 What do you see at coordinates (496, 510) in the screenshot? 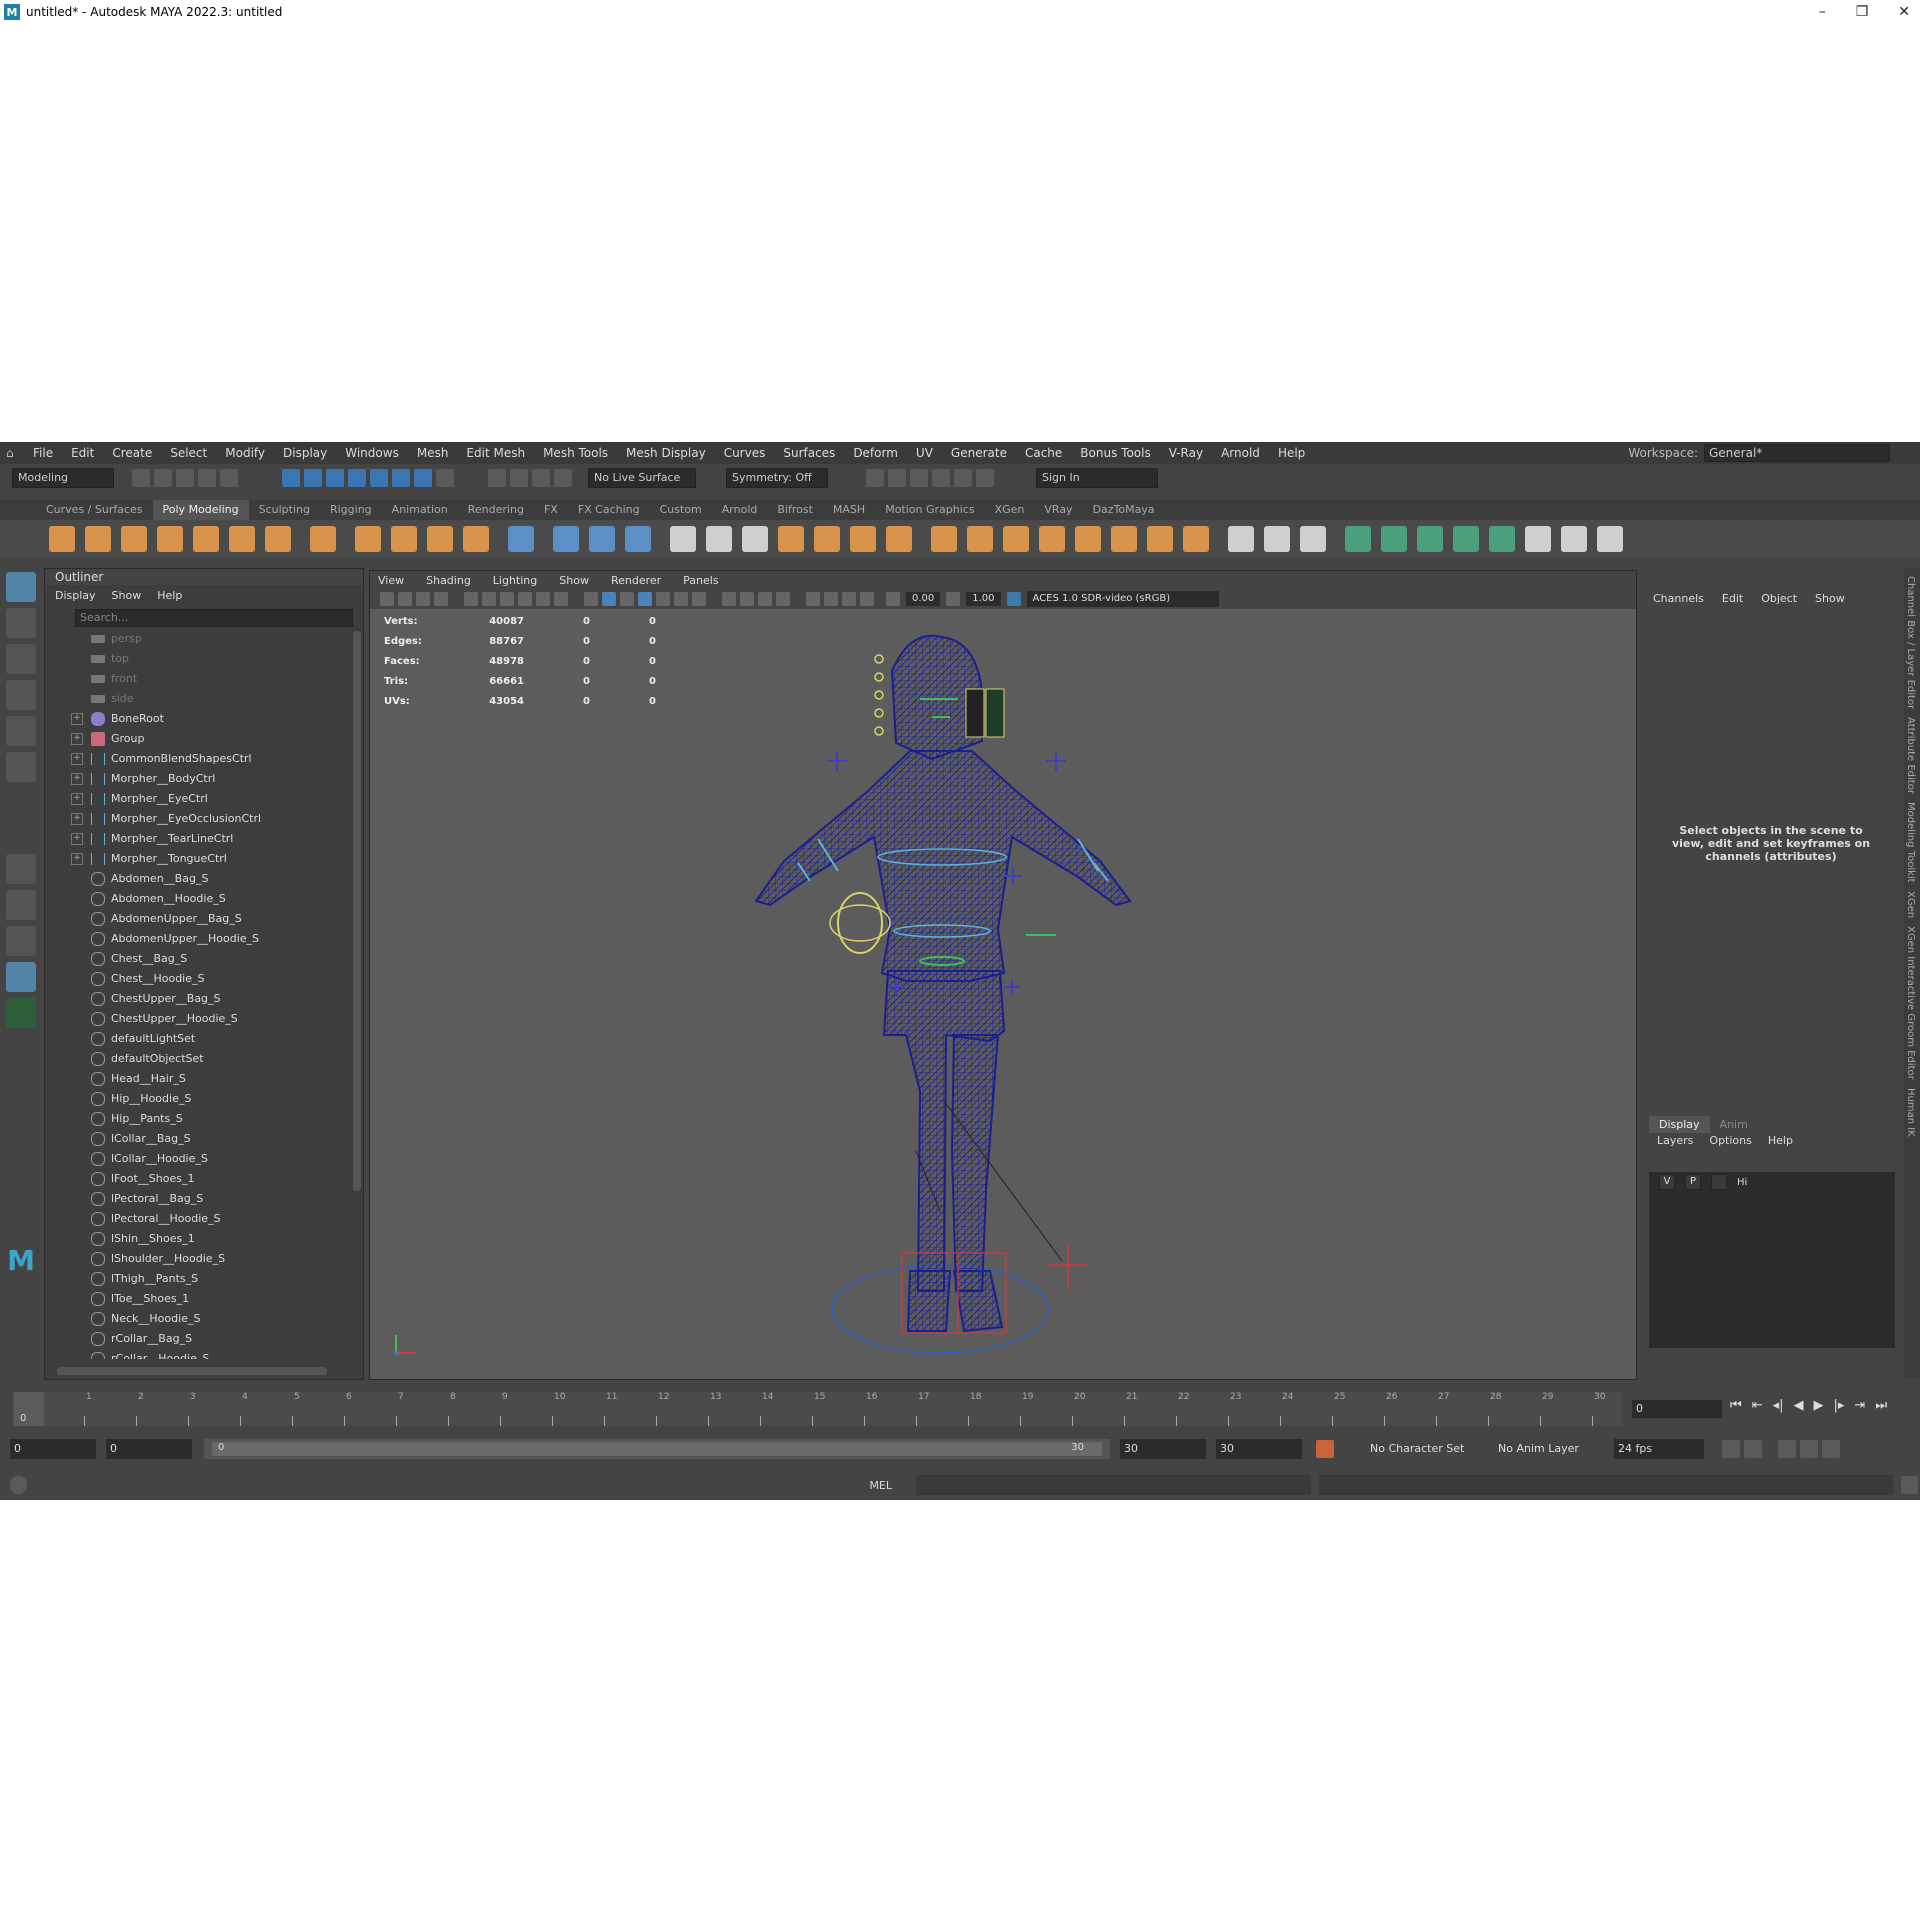
I see `shelf-tab-rendering: Rendering` at bounding box center [496, 510].